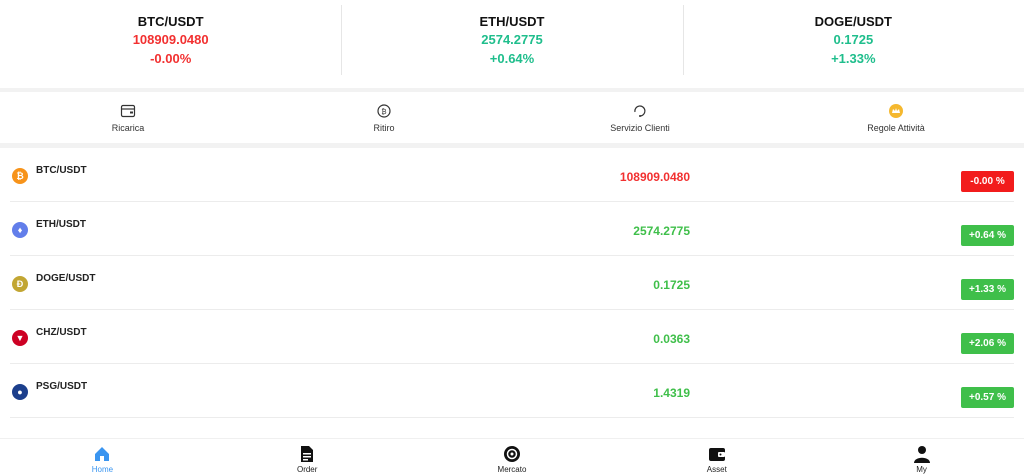  What do you see at coordinates (512, 229) in the screenshot?
I see `market-row: ♦ ETH/USDT 2574.2775 +0.64 %` at bounding box center [512, 229].